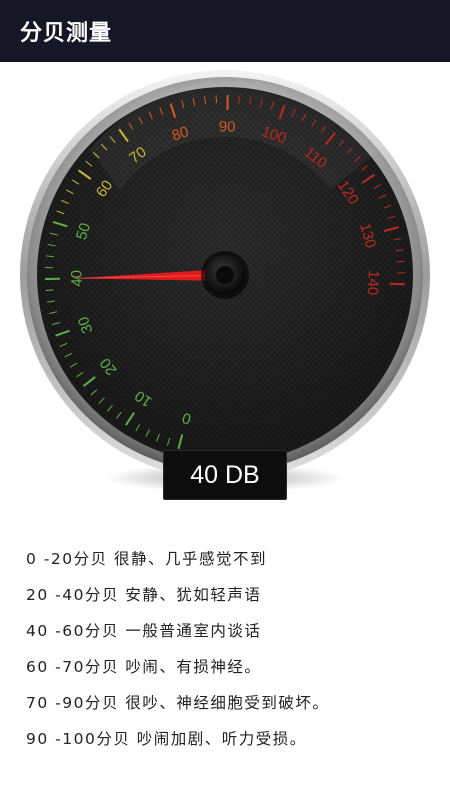 Image resolution: width=450 pixels, height=800 pixels. What do you see at coordinates (373, 283) in the screenshot?
I see `scale-label: 140` at bounding box center [373, 283].